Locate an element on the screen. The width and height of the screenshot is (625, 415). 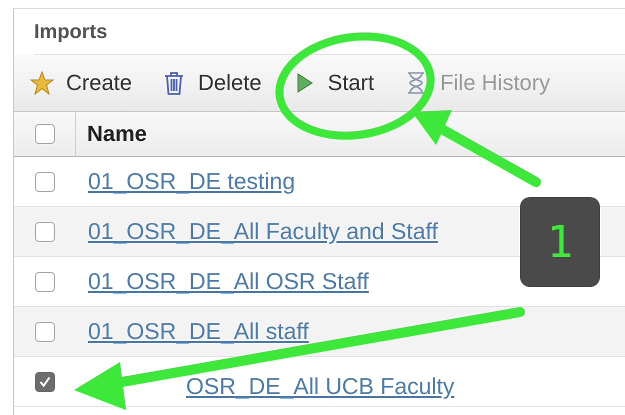
toolbar-button: Start is located at coordinates (333, 83).